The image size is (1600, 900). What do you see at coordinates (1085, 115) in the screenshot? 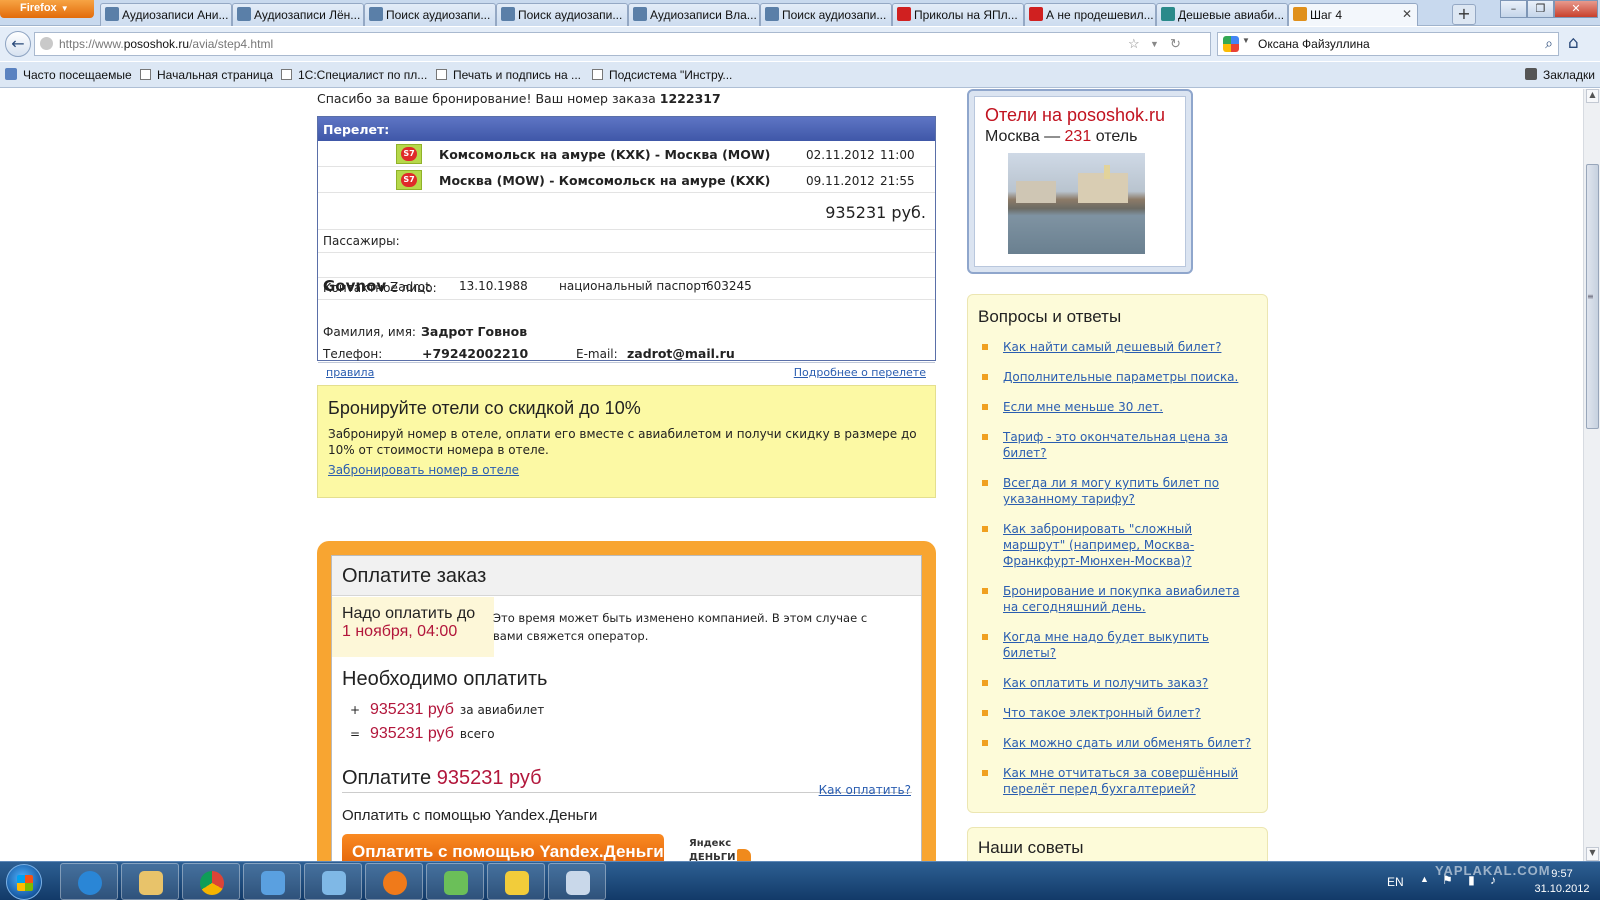
I see `hotels-title: Отели на pososhok.ru` at bounding box center [1085, 115].